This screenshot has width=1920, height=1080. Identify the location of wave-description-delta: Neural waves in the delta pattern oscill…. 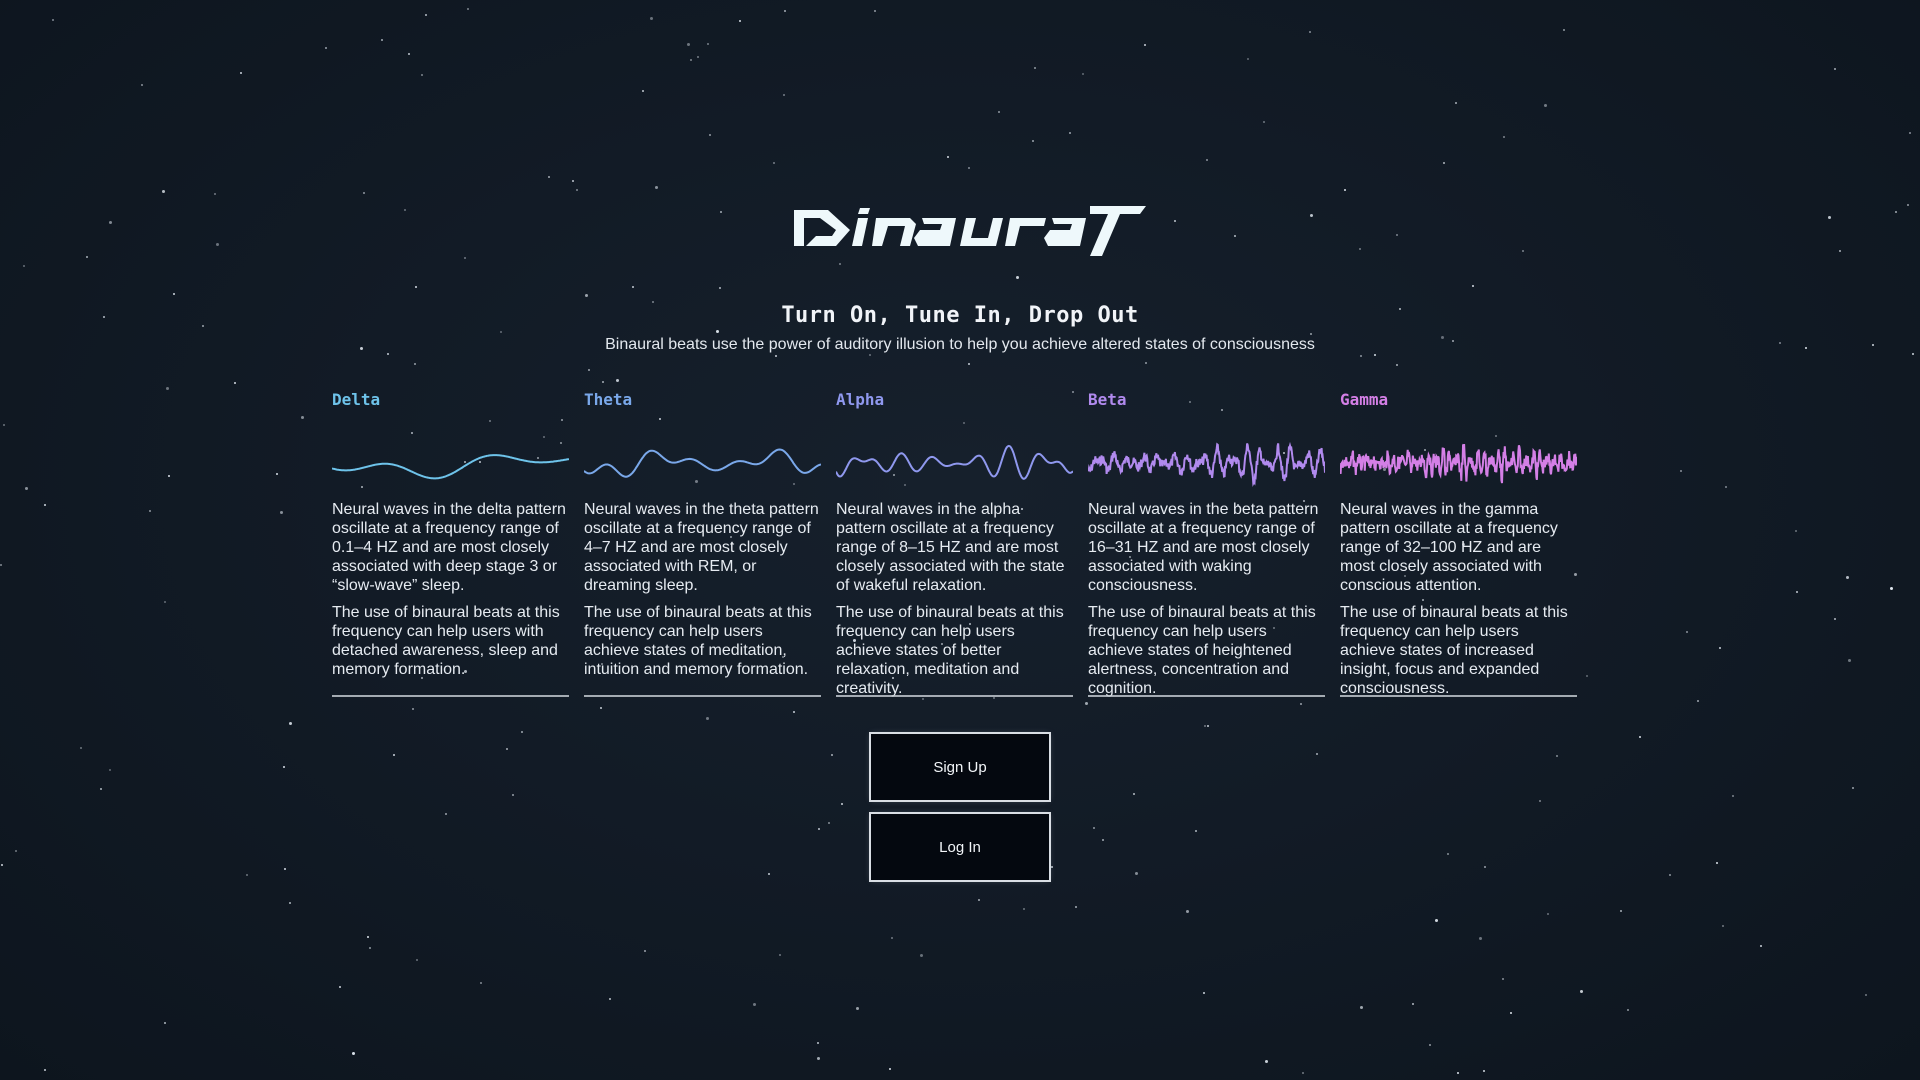
(449, 547).